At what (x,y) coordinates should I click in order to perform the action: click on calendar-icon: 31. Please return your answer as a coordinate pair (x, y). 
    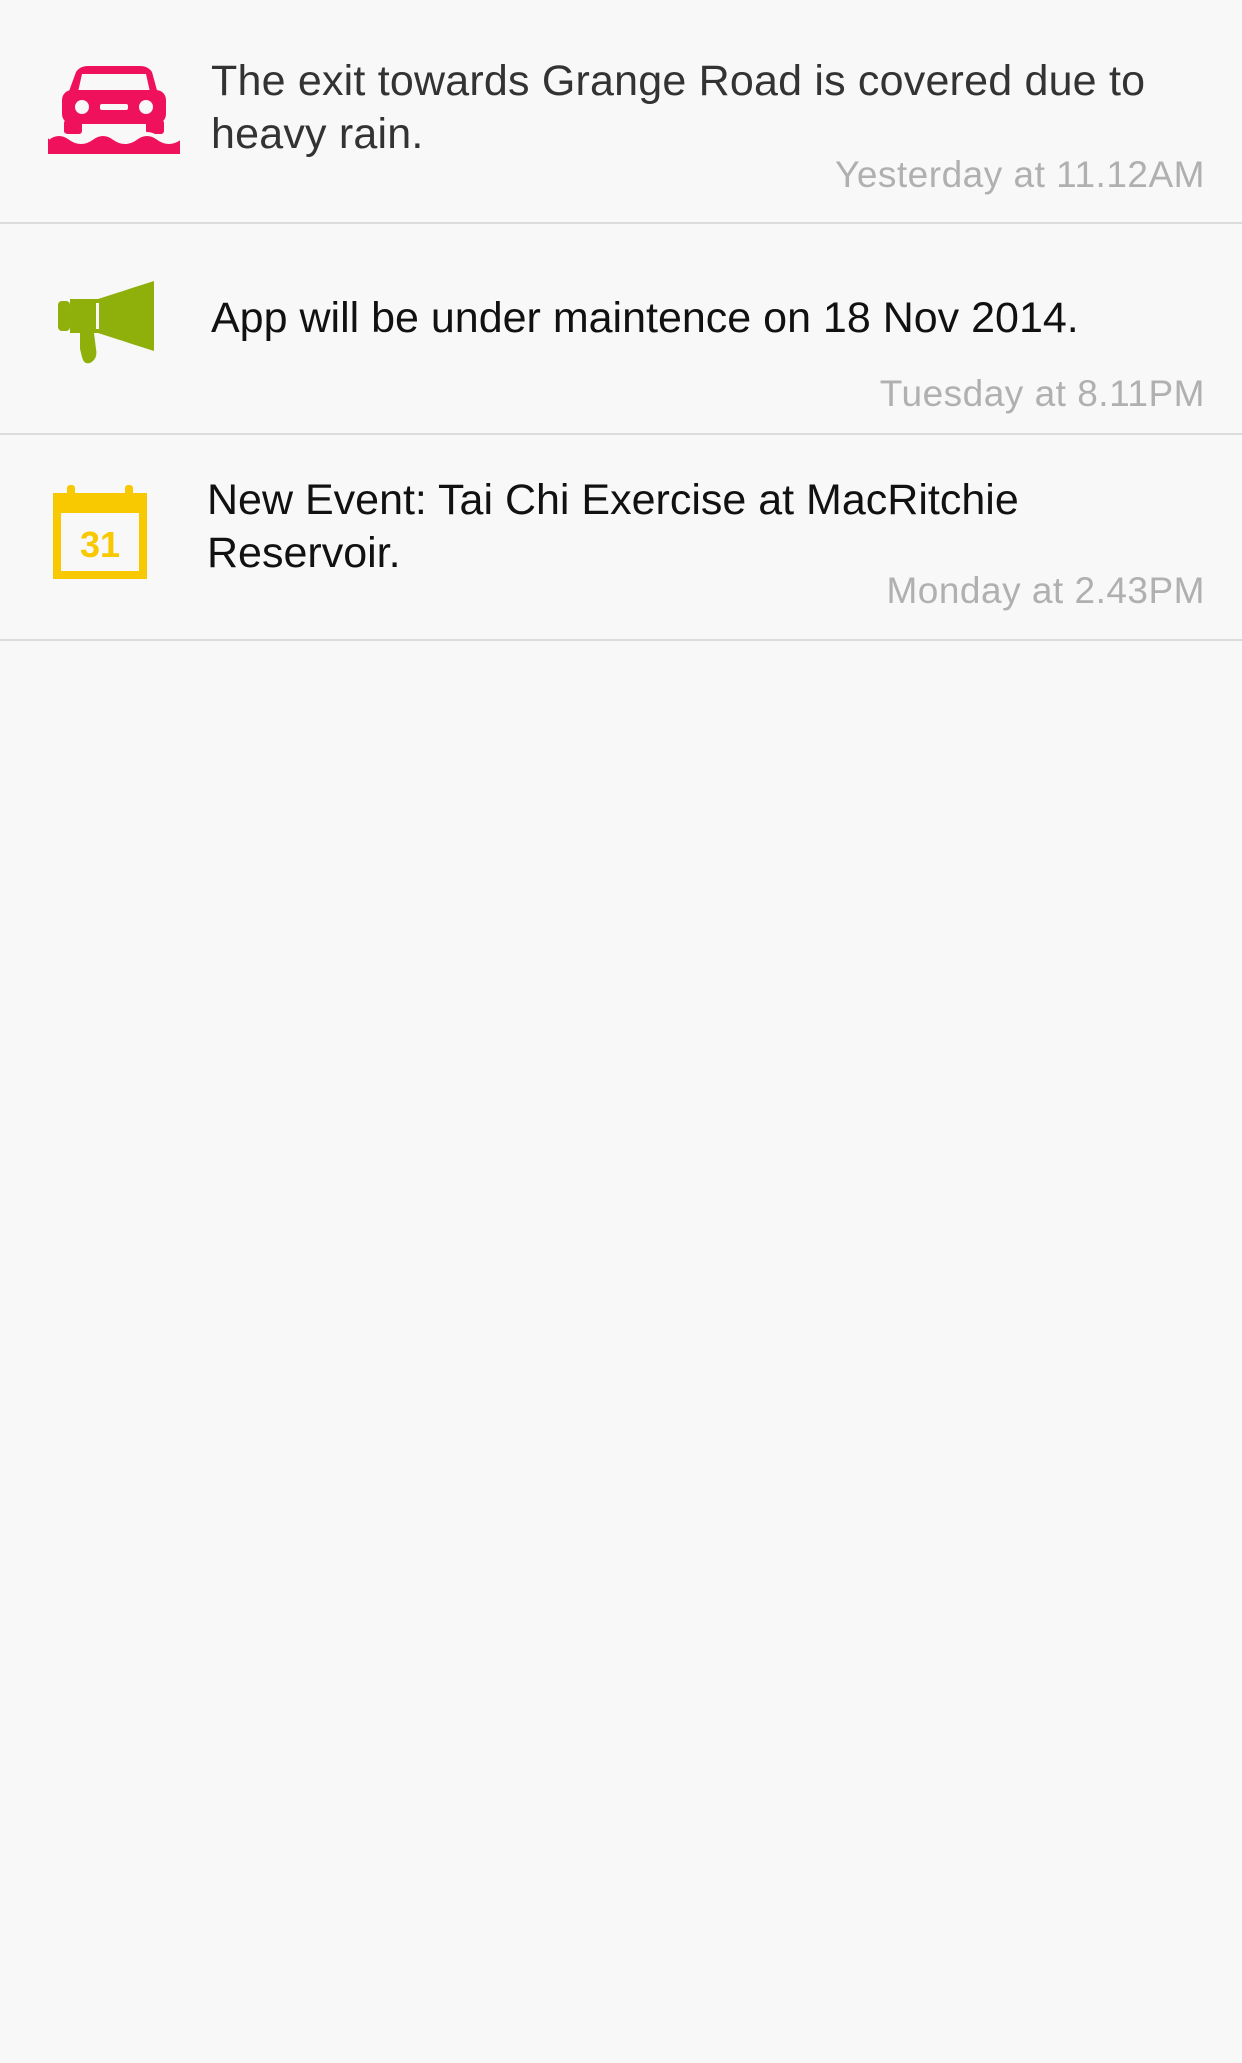
    Looking at the image, I should click on (101, 533).